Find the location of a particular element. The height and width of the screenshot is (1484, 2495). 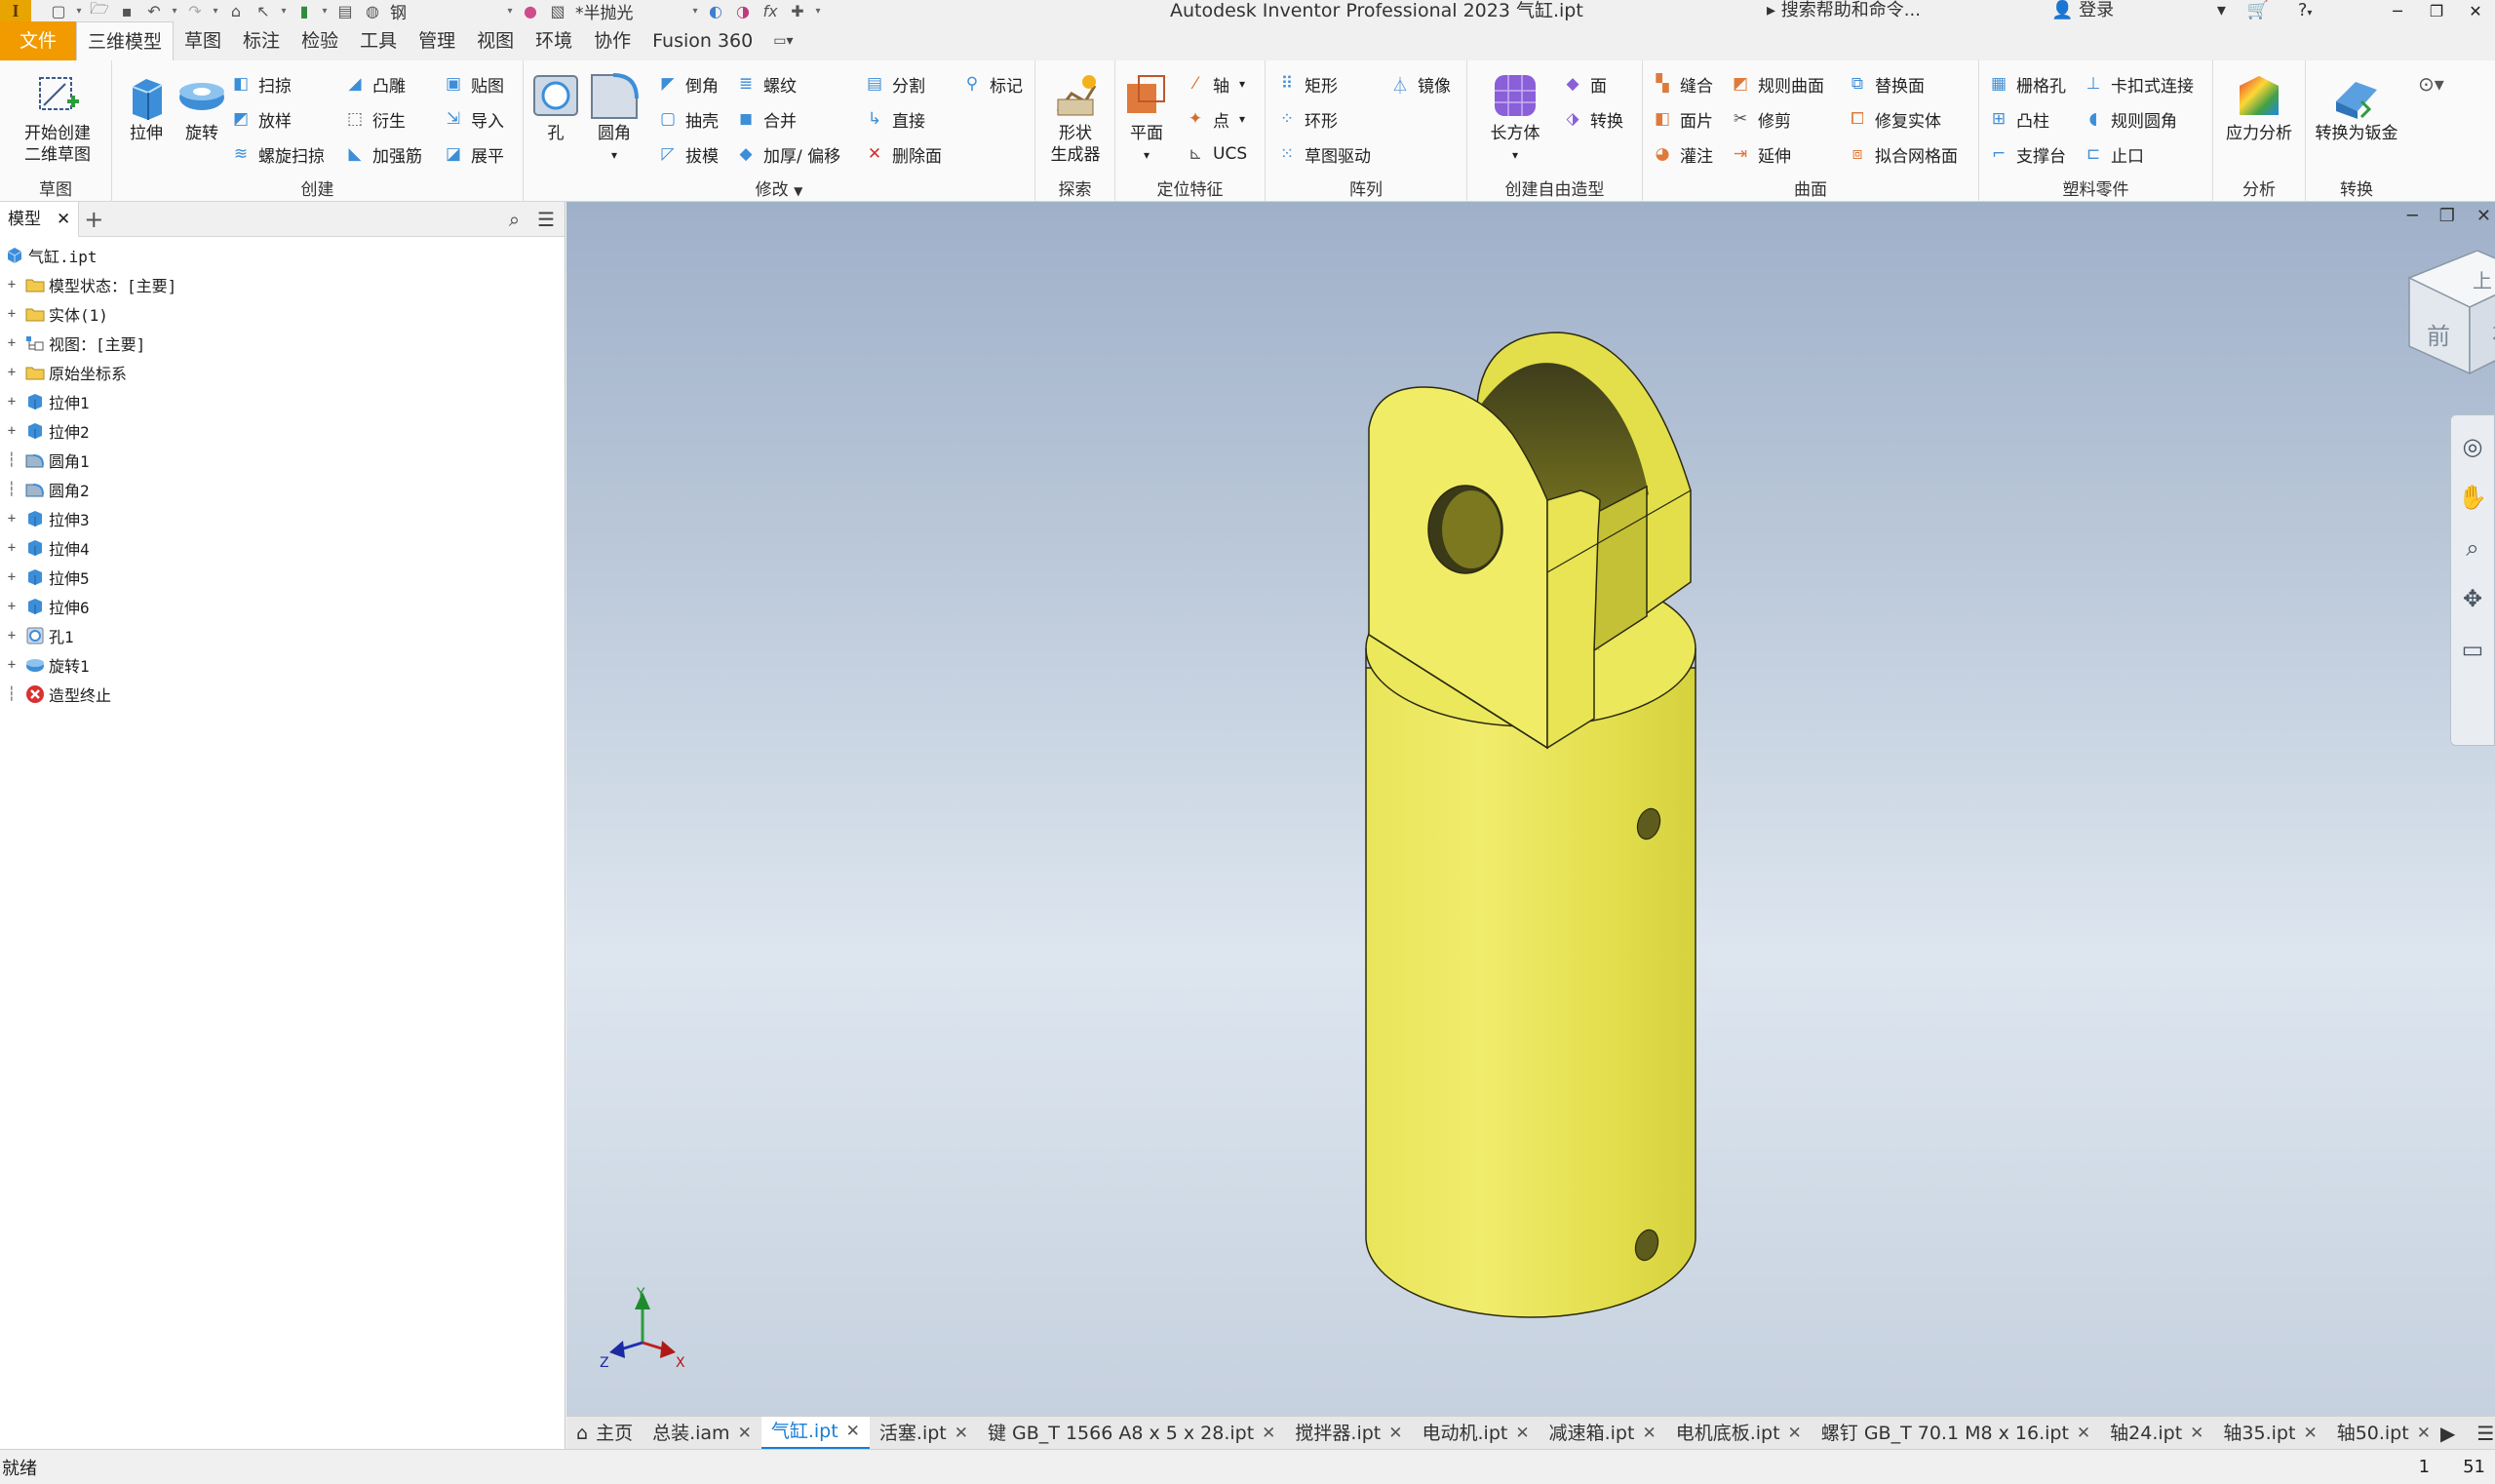

point-button: ✦ 点 ▾ is located at coordinates (1214, 119).